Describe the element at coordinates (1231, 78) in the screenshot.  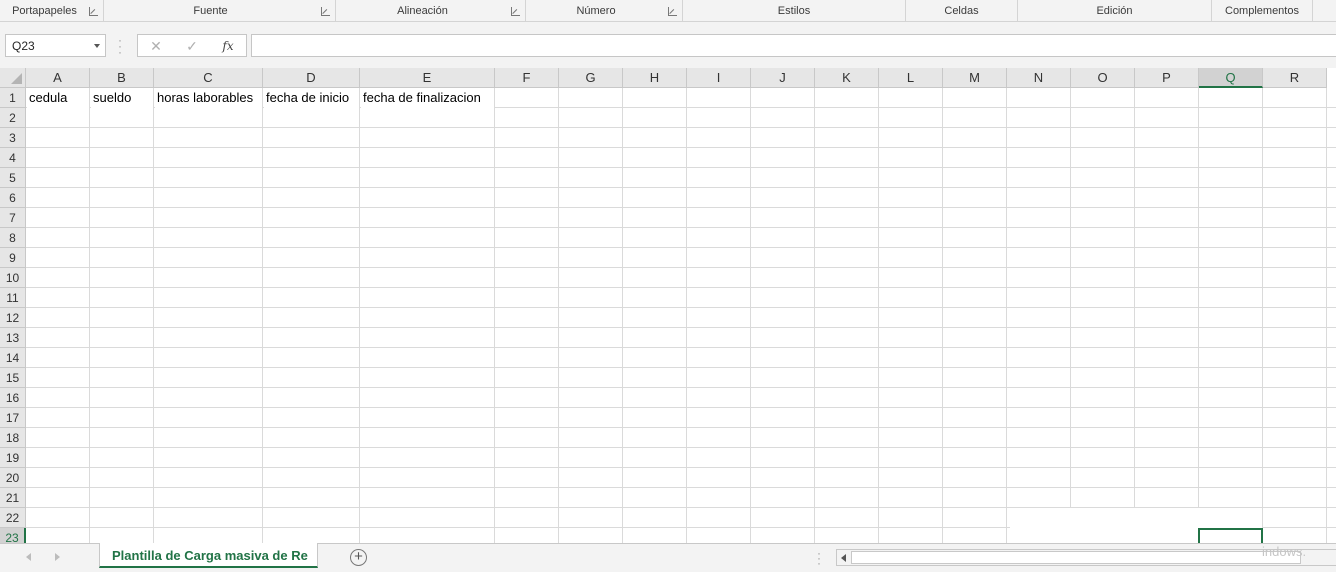
I see `column-header-q: Q` at that location.